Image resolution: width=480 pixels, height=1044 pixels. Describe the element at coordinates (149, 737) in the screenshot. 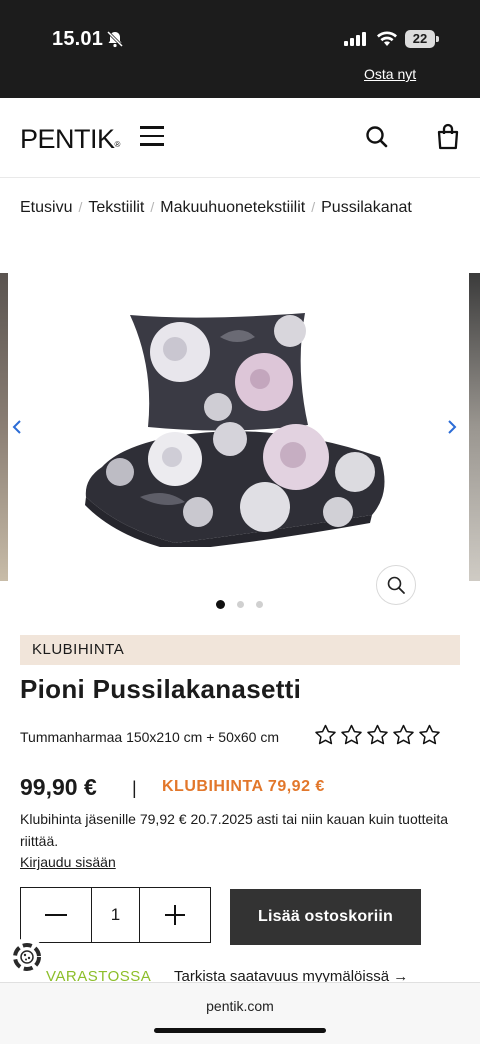

I see `product-variant: Tummanharmaa 150x210 cm + 50x60 cm` at that location.